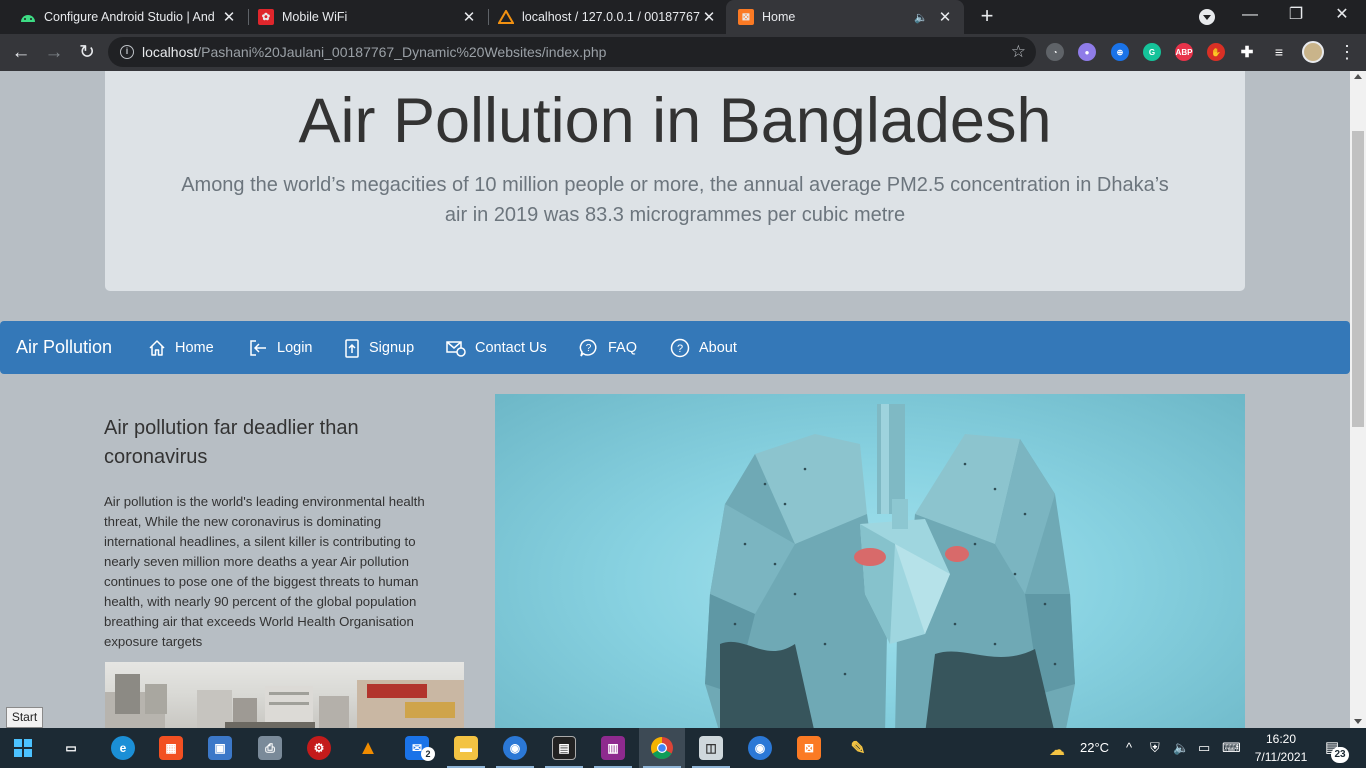 This screenshot has width=1366, height=768. What do you see at coordinates (220, 748) in the screenshot?
I see `taskbar-computer: ▣` at bounding box center [220, 748].